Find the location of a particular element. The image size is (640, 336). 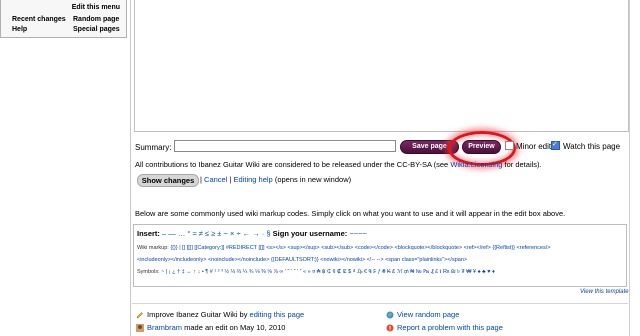

insert-characters: – — … ° ≈ ≠ ≤ ≥ ± − × ÷ ← → · § is located at coordinates (216, 233).